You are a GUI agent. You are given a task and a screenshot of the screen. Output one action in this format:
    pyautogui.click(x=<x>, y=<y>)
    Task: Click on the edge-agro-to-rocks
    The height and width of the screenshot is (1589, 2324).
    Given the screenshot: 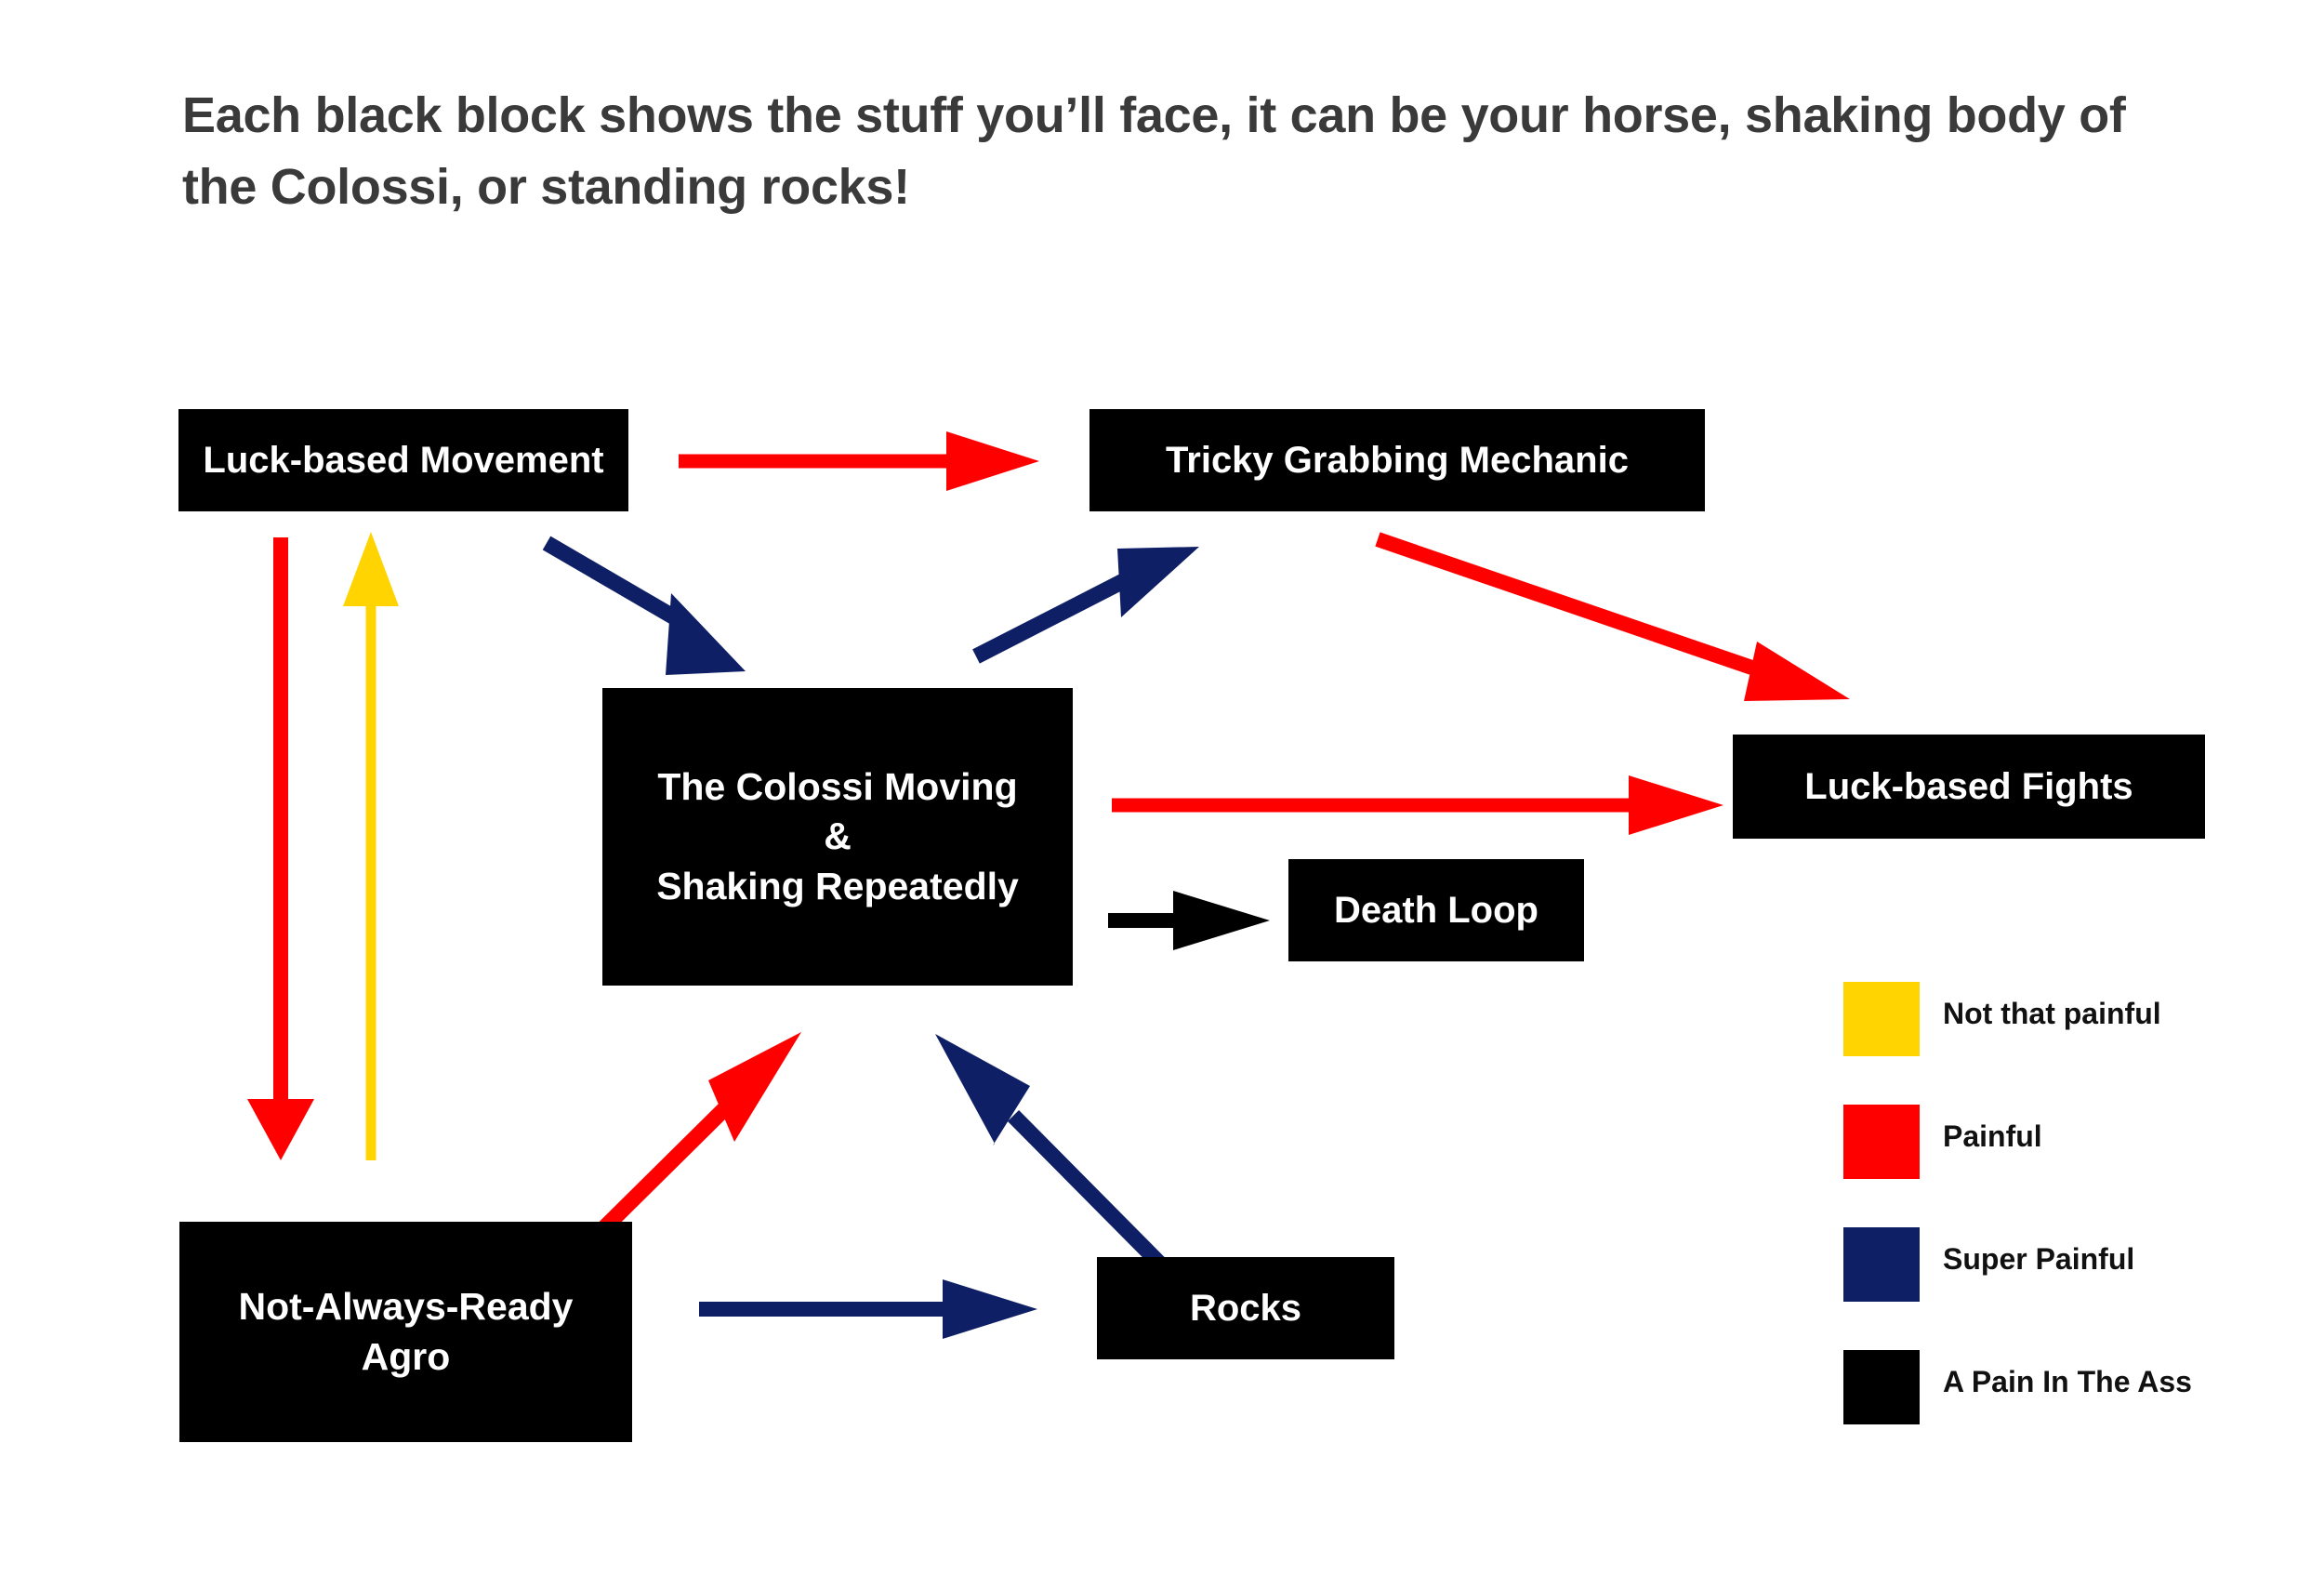 What is the action you would take?
    pyautogui.click(x=868, y=1309)
    